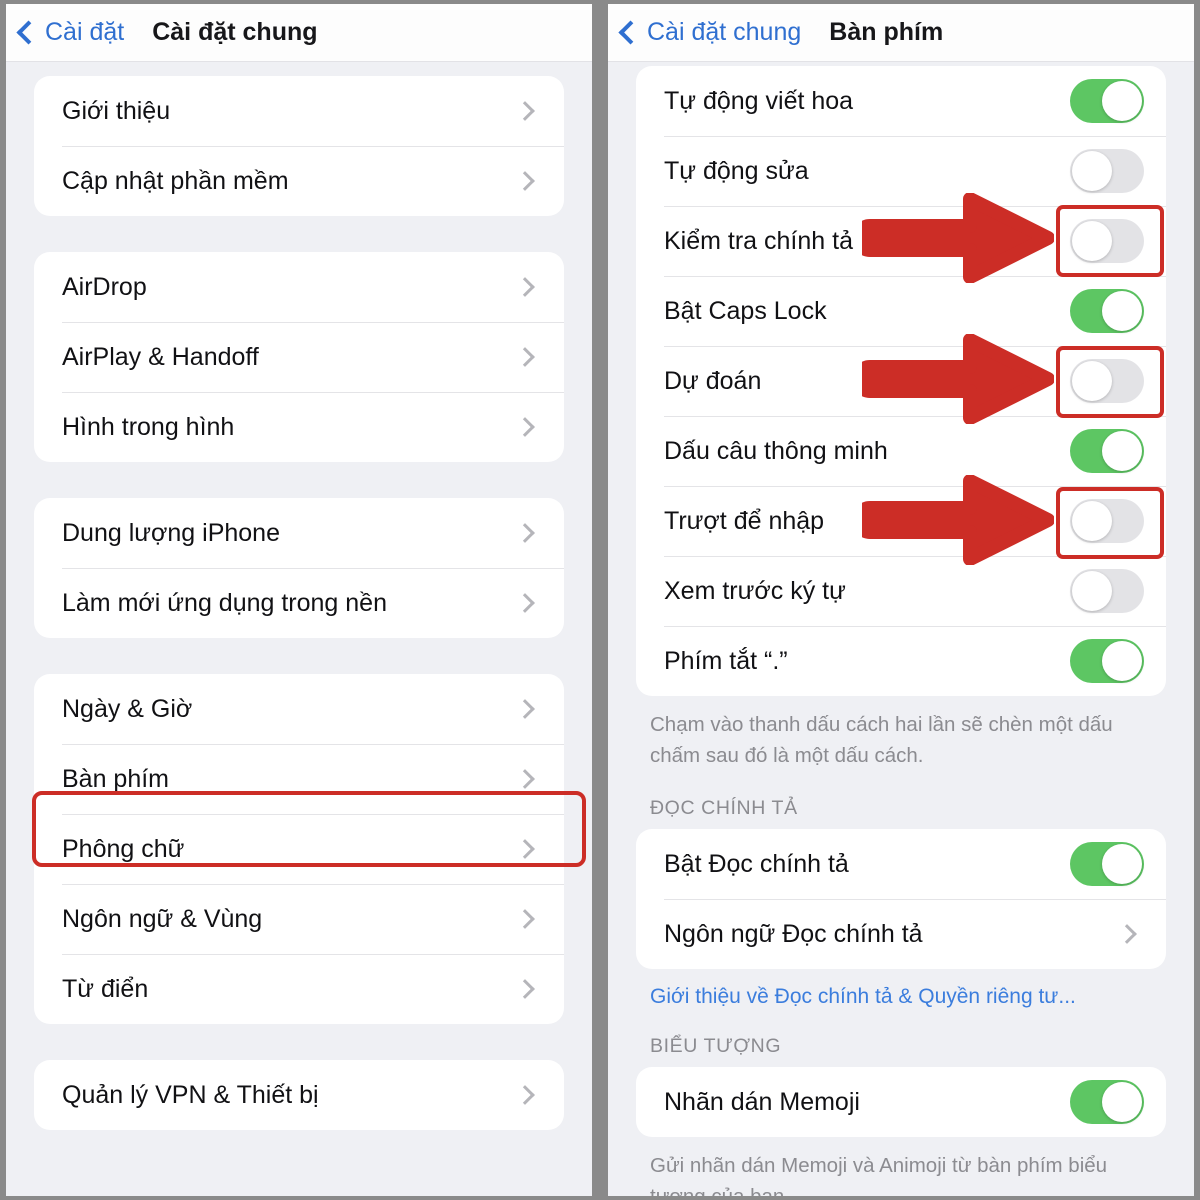 This screenshot has width=1200, height=1200. Describe the element at coordinates (299, 709) in the screenshot. I see `list-item-ngay-gio: Ngày & Giờ` at that location.